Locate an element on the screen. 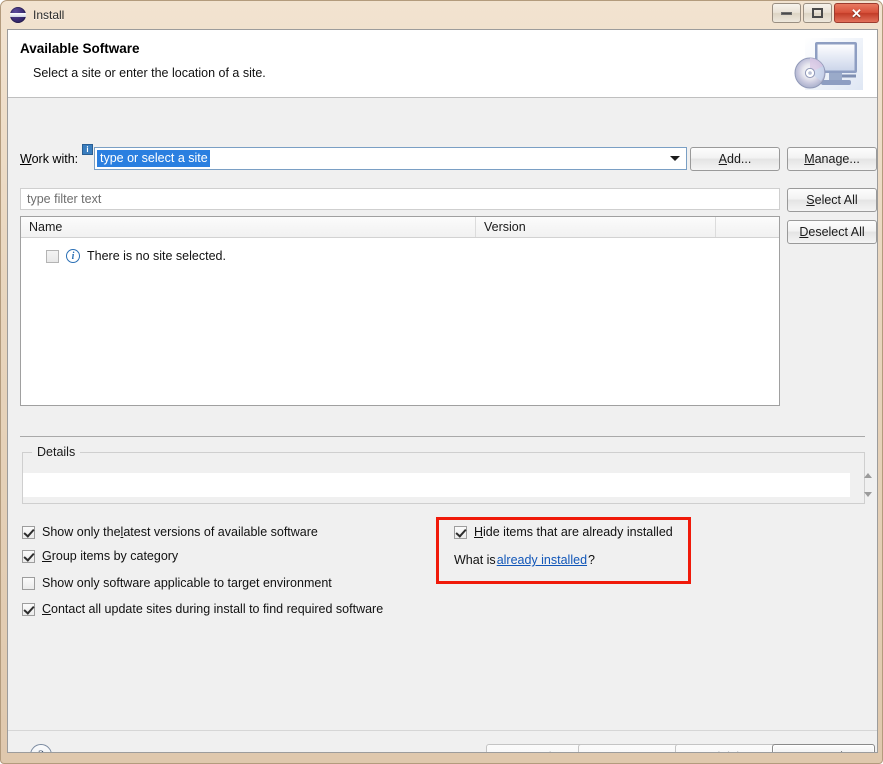 The image size is (883, 764). option-group-by-category-label: roup items by category is located at coordinates (115, 556).